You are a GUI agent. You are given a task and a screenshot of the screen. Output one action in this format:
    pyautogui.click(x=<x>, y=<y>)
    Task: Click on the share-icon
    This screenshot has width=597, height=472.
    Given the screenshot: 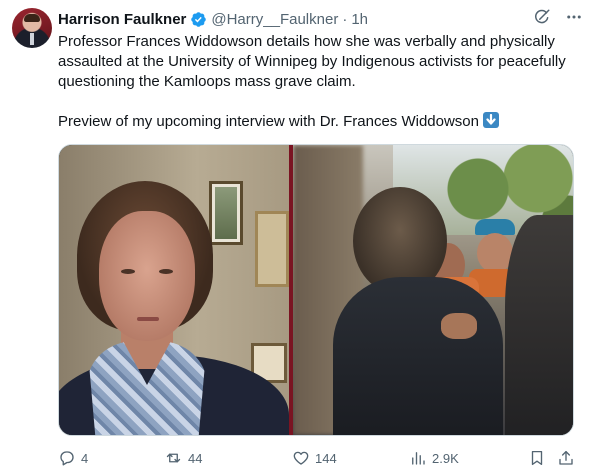 What is the action you would take?
    pyautogui.click(x=566, y=458)
    